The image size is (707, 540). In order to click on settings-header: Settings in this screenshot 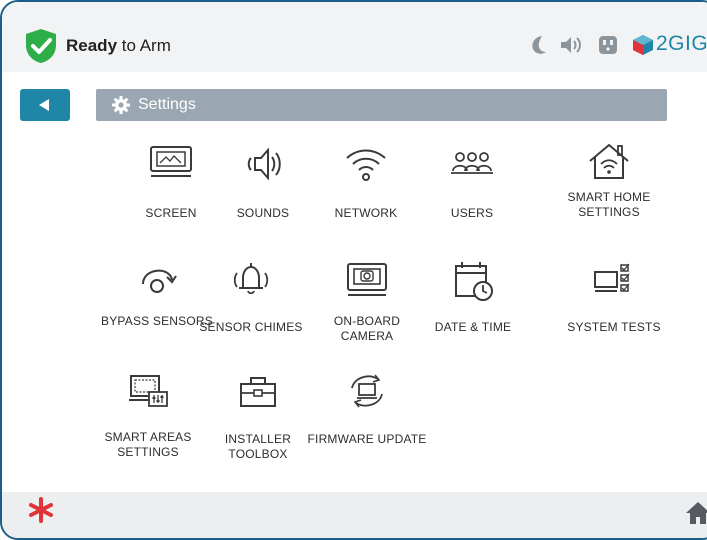, I will do `click(381, 105)`.